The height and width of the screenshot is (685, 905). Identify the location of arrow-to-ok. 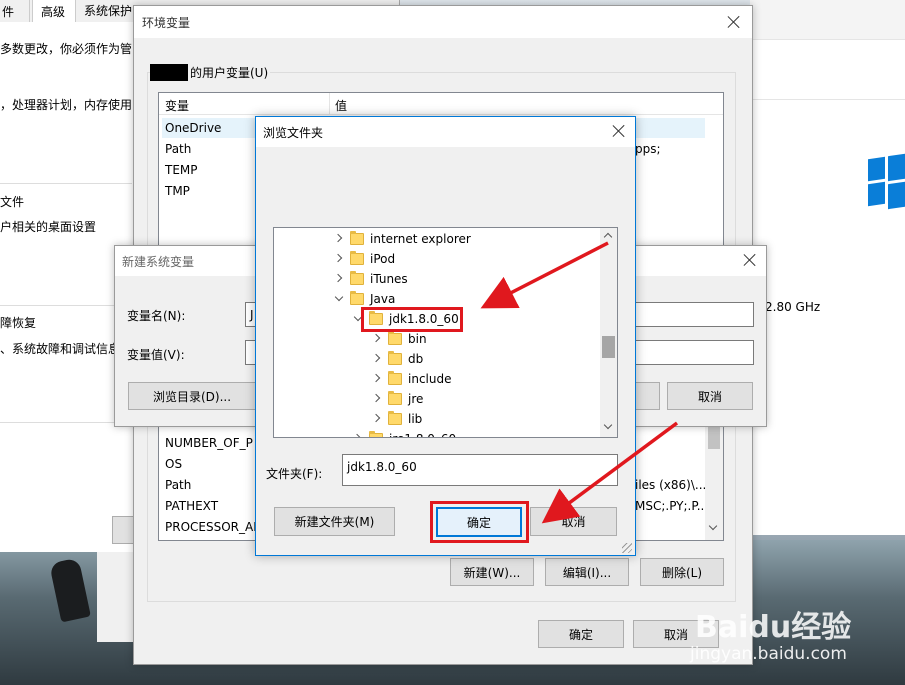
(610, 472).